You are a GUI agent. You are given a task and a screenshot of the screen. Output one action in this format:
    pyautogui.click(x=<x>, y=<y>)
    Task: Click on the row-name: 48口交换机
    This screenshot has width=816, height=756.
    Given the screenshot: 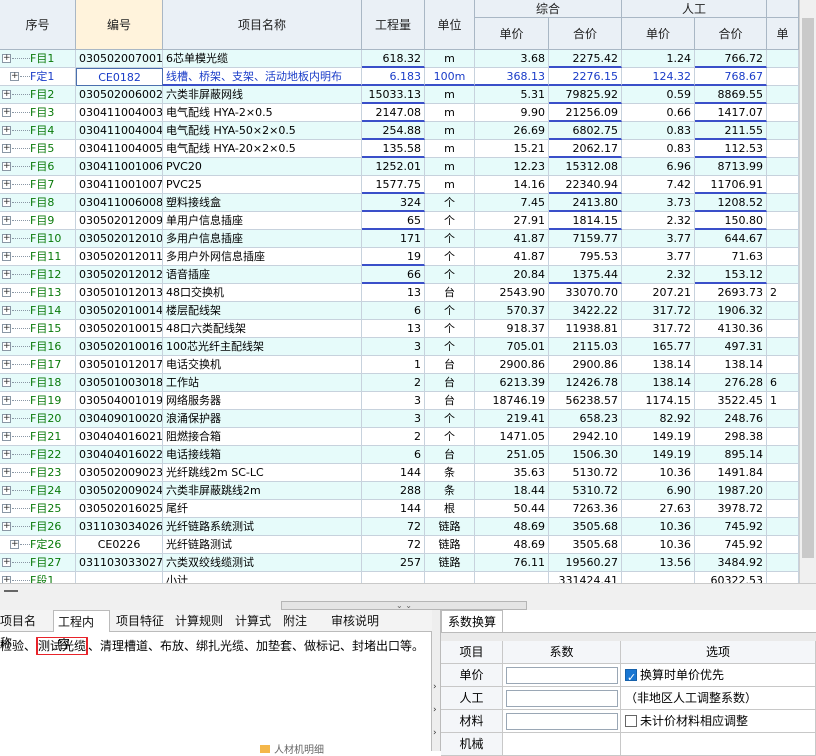 What is the action you would take?
    pyautogui.click(x=262, y=293)
    